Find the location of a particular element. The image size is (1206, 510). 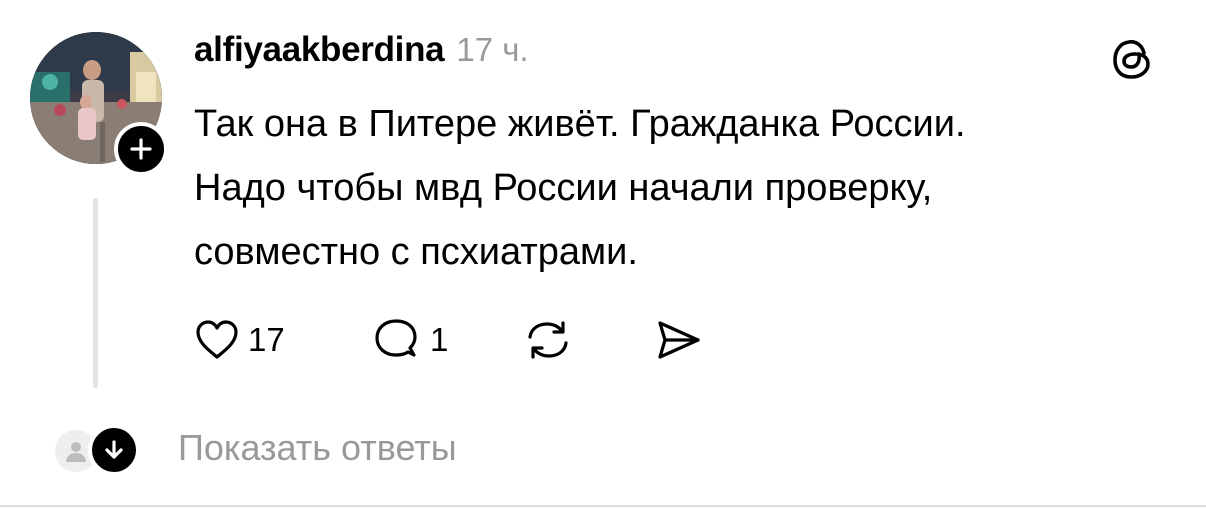

action-bar: 17 1 is located at coordinates (448, 340).